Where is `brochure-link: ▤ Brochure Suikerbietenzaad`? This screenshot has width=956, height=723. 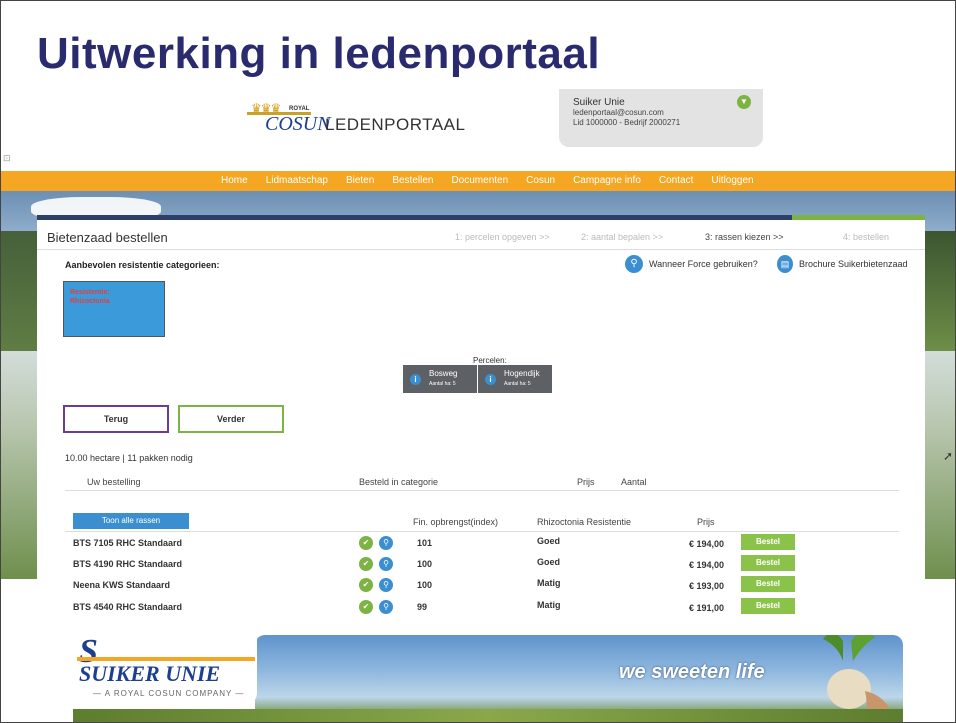 brochure-link: ▤ Brochure Suikerbietenzaad is located at coordinates (842, 264).